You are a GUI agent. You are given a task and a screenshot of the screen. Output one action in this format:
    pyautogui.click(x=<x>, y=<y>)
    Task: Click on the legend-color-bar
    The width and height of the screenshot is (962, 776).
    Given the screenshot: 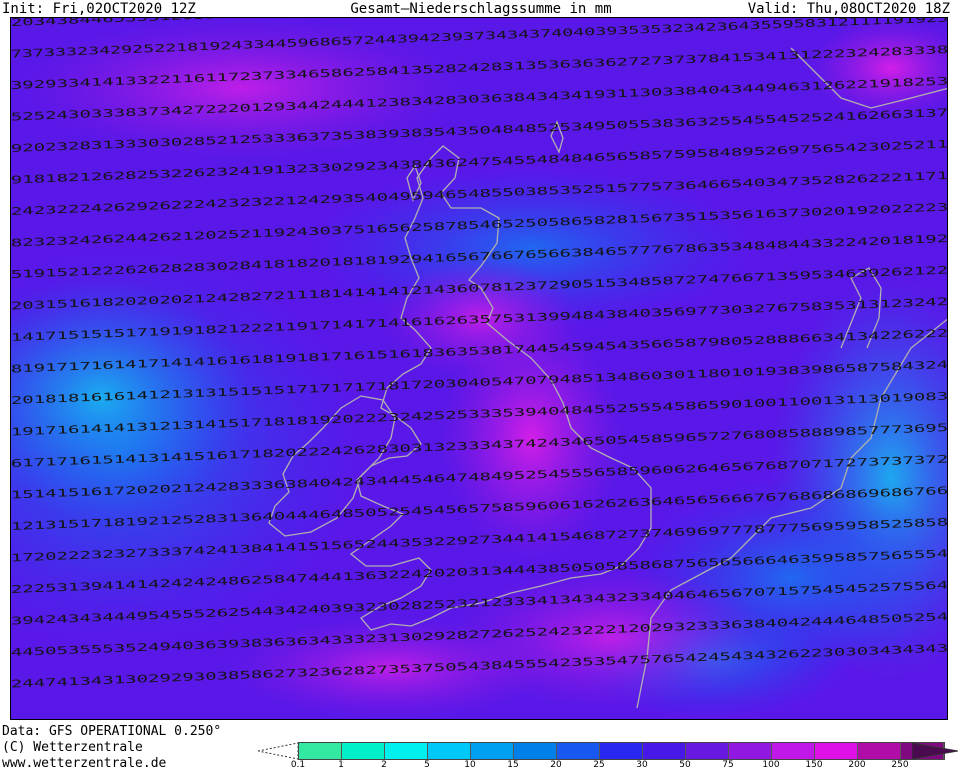 What is the action you would take?
    pyautogui.click(x=621, y=751)
    